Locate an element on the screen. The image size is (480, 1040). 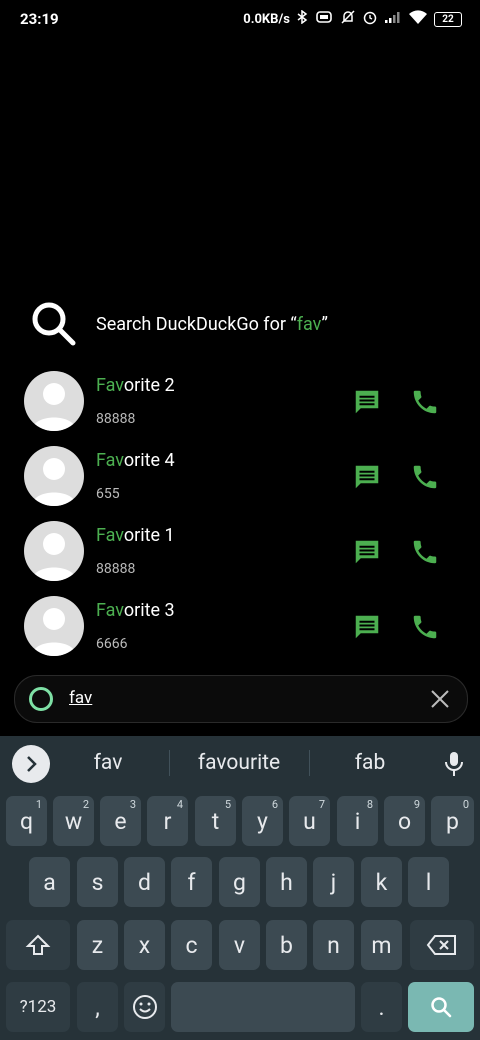
key: o9 is located at coordinates (404, 821).